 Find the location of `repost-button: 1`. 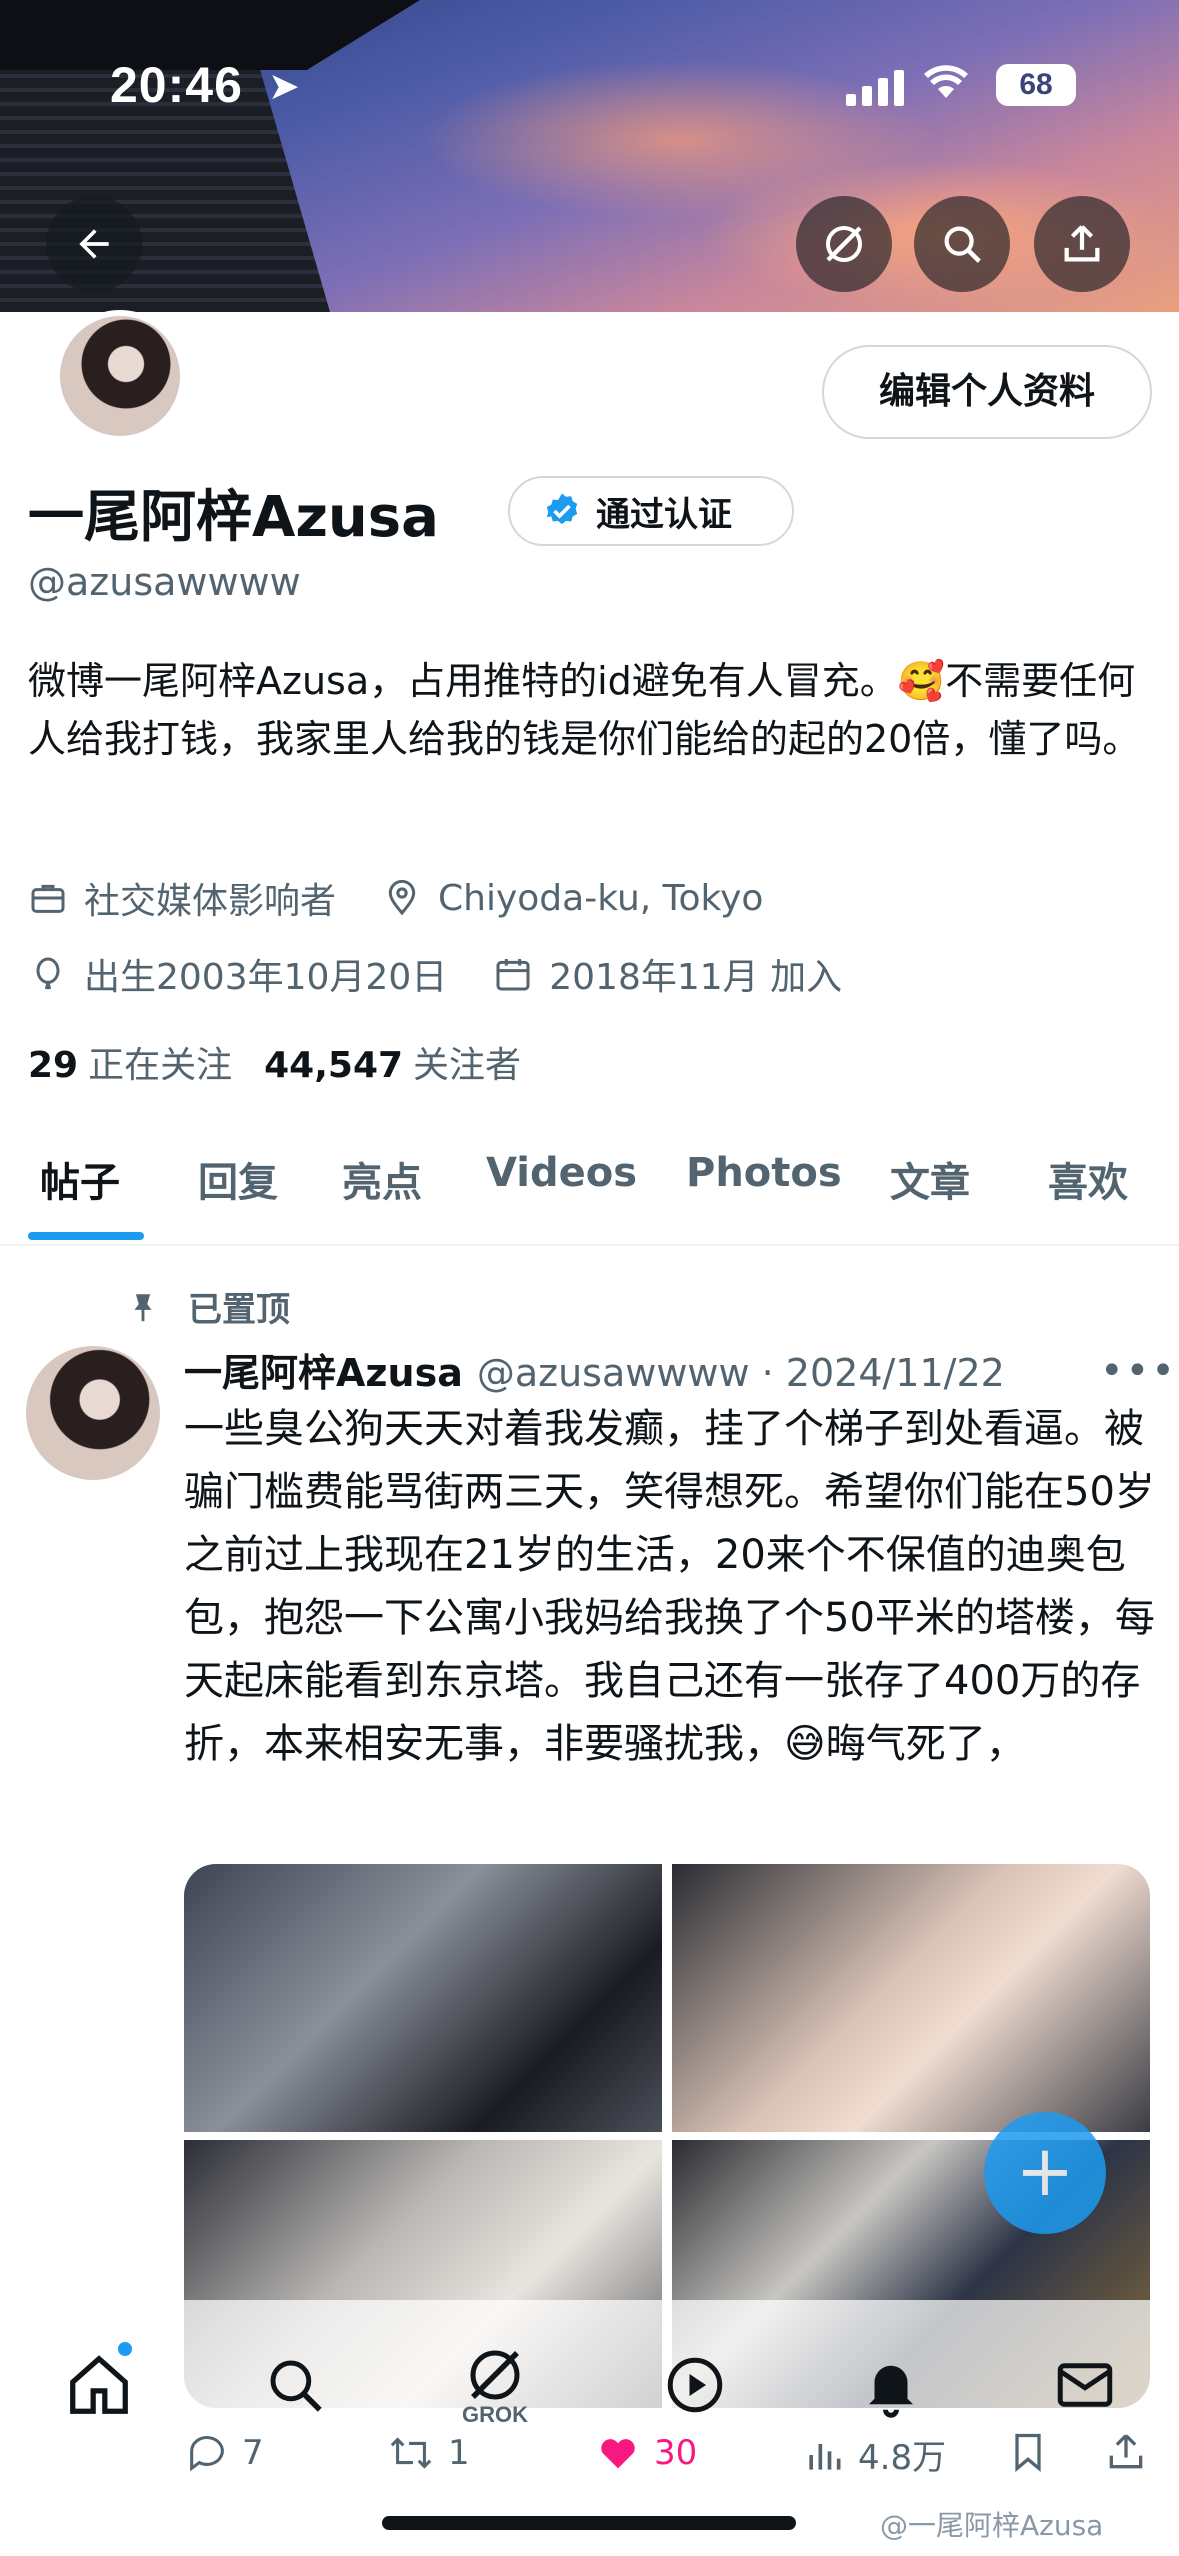

repost-button: 1 is located at coordinates (428, 2453).